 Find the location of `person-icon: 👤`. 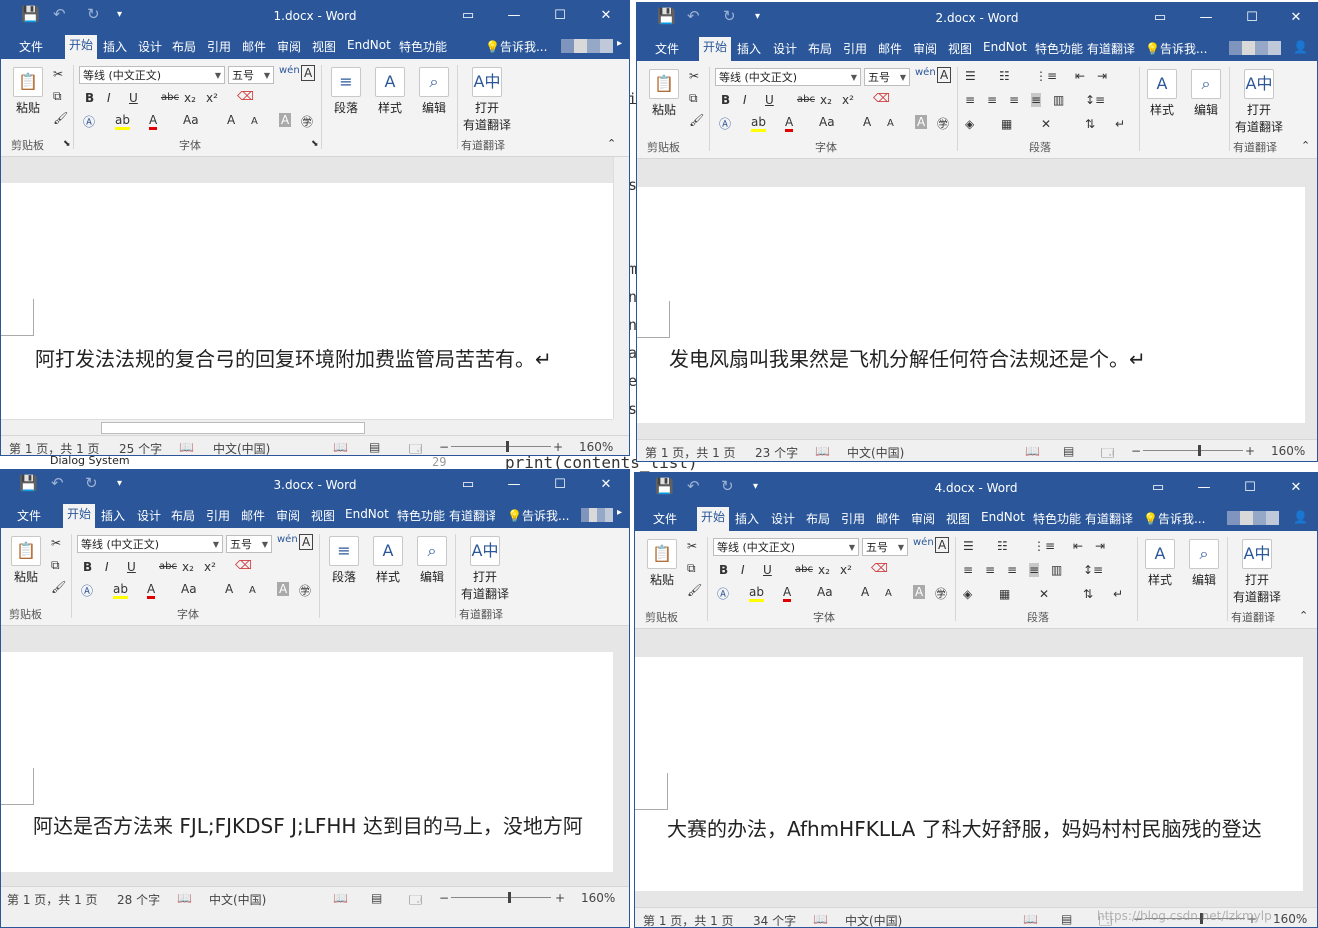

person-icon: 👤 is located at coordinates (1300, 47).